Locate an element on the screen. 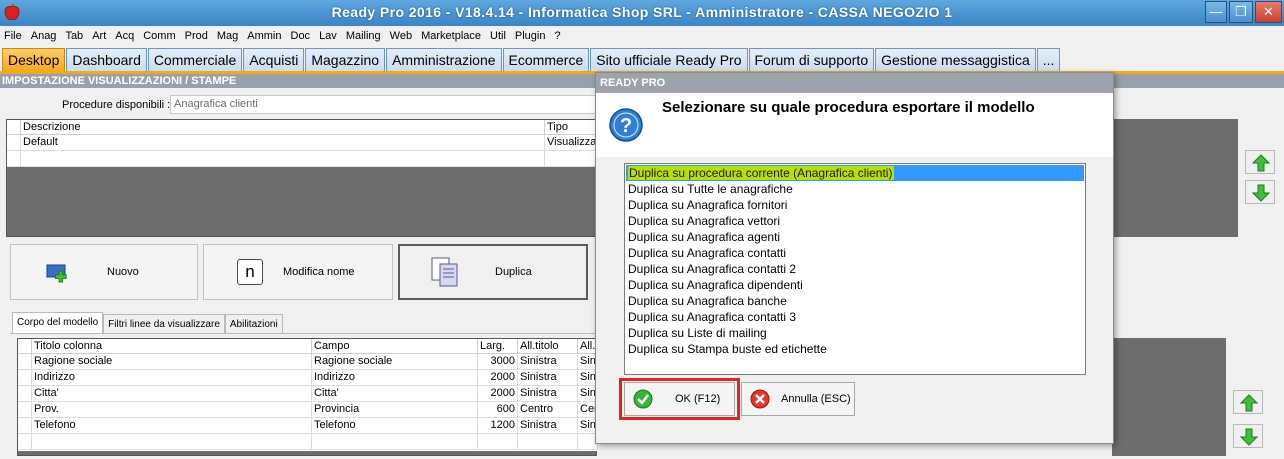 This screenshot has width=1284, height=459. new-button: Nuovo is located at coordinates (104, 272).